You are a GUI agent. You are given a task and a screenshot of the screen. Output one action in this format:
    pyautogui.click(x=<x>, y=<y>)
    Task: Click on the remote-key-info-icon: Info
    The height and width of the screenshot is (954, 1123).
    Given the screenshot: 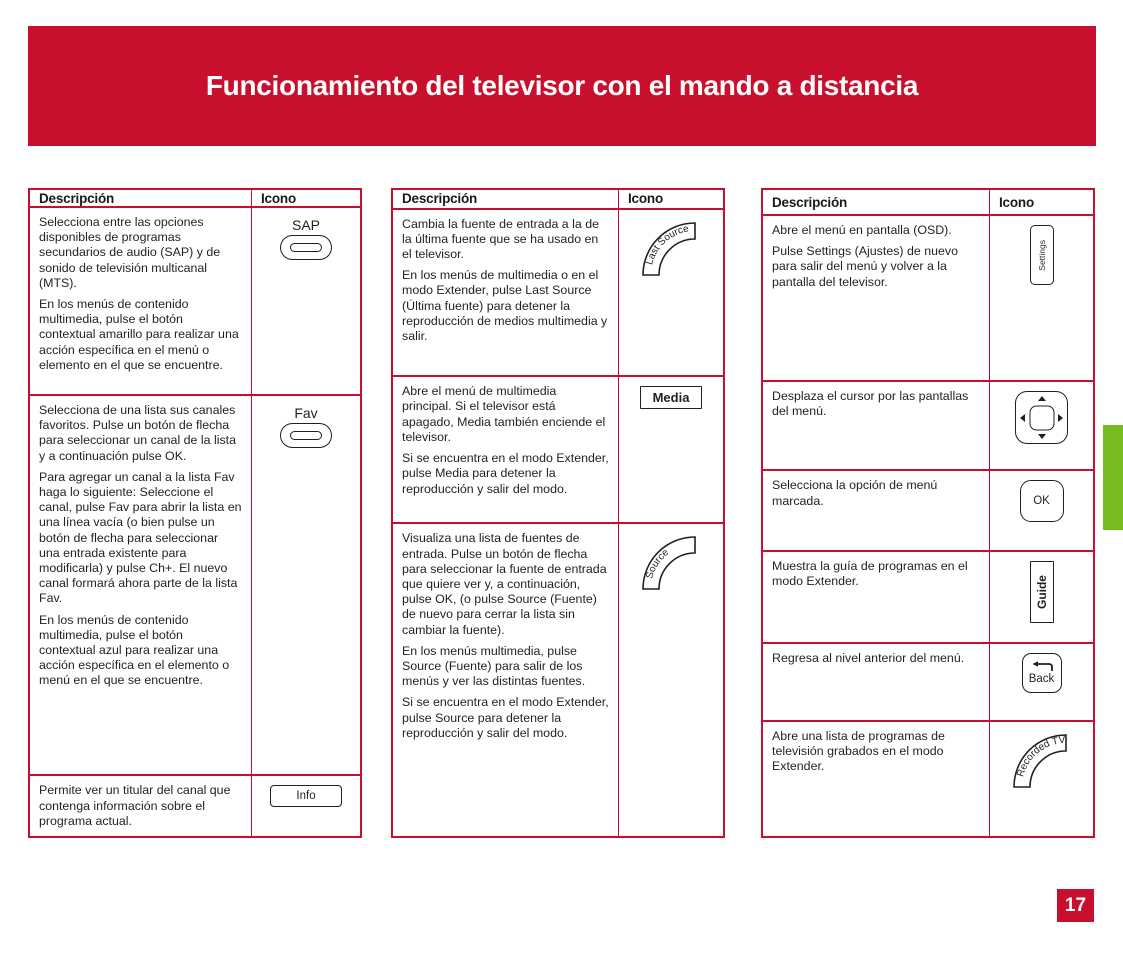 What is the action you would take?
    pyautogui.click(x=306, y=795)
    